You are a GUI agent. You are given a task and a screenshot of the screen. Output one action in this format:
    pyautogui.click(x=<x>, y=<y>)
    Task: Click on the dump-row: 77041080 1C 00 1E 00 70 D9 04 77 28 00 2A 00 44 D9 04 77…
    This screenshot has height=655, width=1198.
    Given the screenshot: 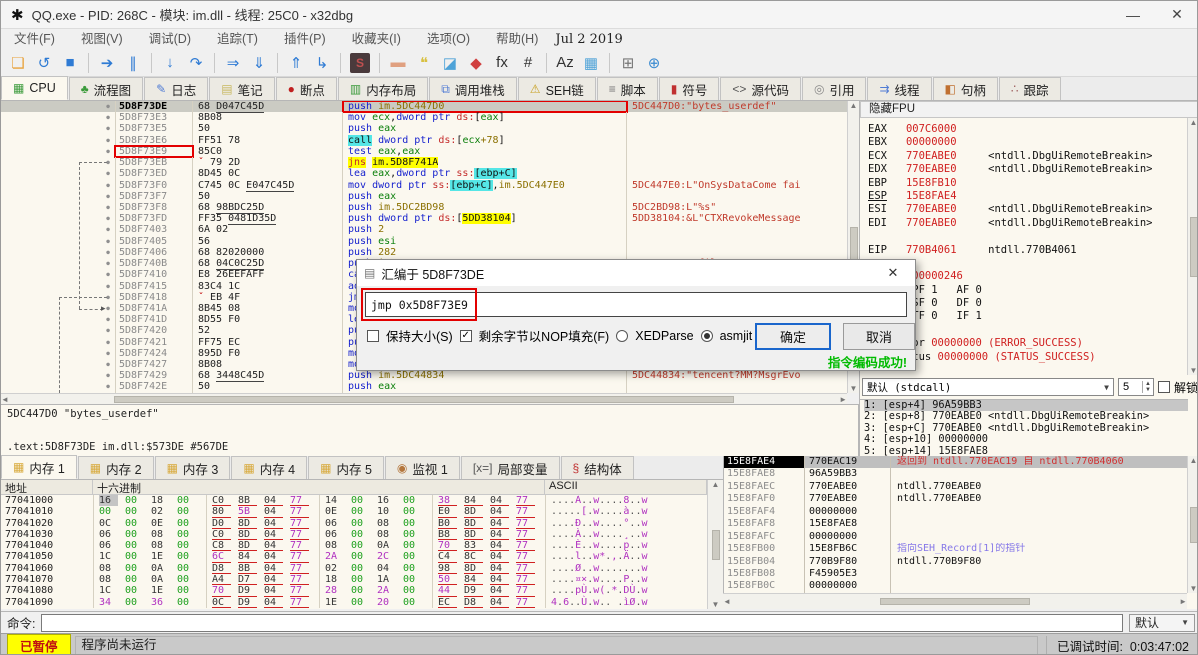 What is the action you would take?
    pyautogui.click(x=354, y=591)
    